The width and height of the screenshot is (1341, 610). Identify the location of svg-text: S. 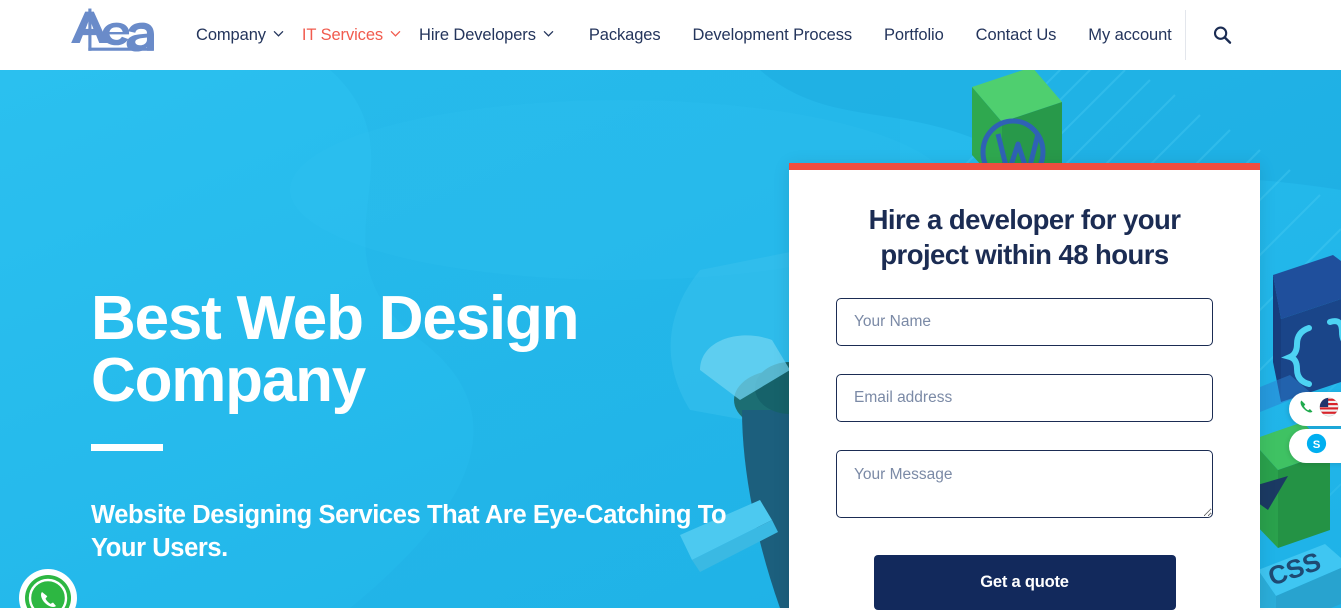
(1317, 445).